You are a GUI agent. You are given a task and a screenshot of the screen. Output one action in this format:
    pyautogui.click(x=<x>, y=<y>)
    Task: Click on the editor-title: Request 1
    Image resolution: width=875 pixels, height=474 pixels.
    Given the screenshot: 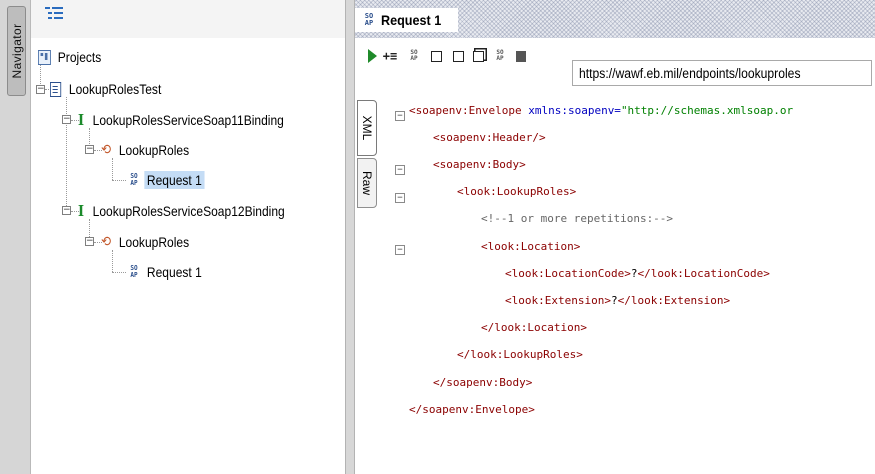 What is the action you would take?
    pyautogui.click(x=411, y=20)
    